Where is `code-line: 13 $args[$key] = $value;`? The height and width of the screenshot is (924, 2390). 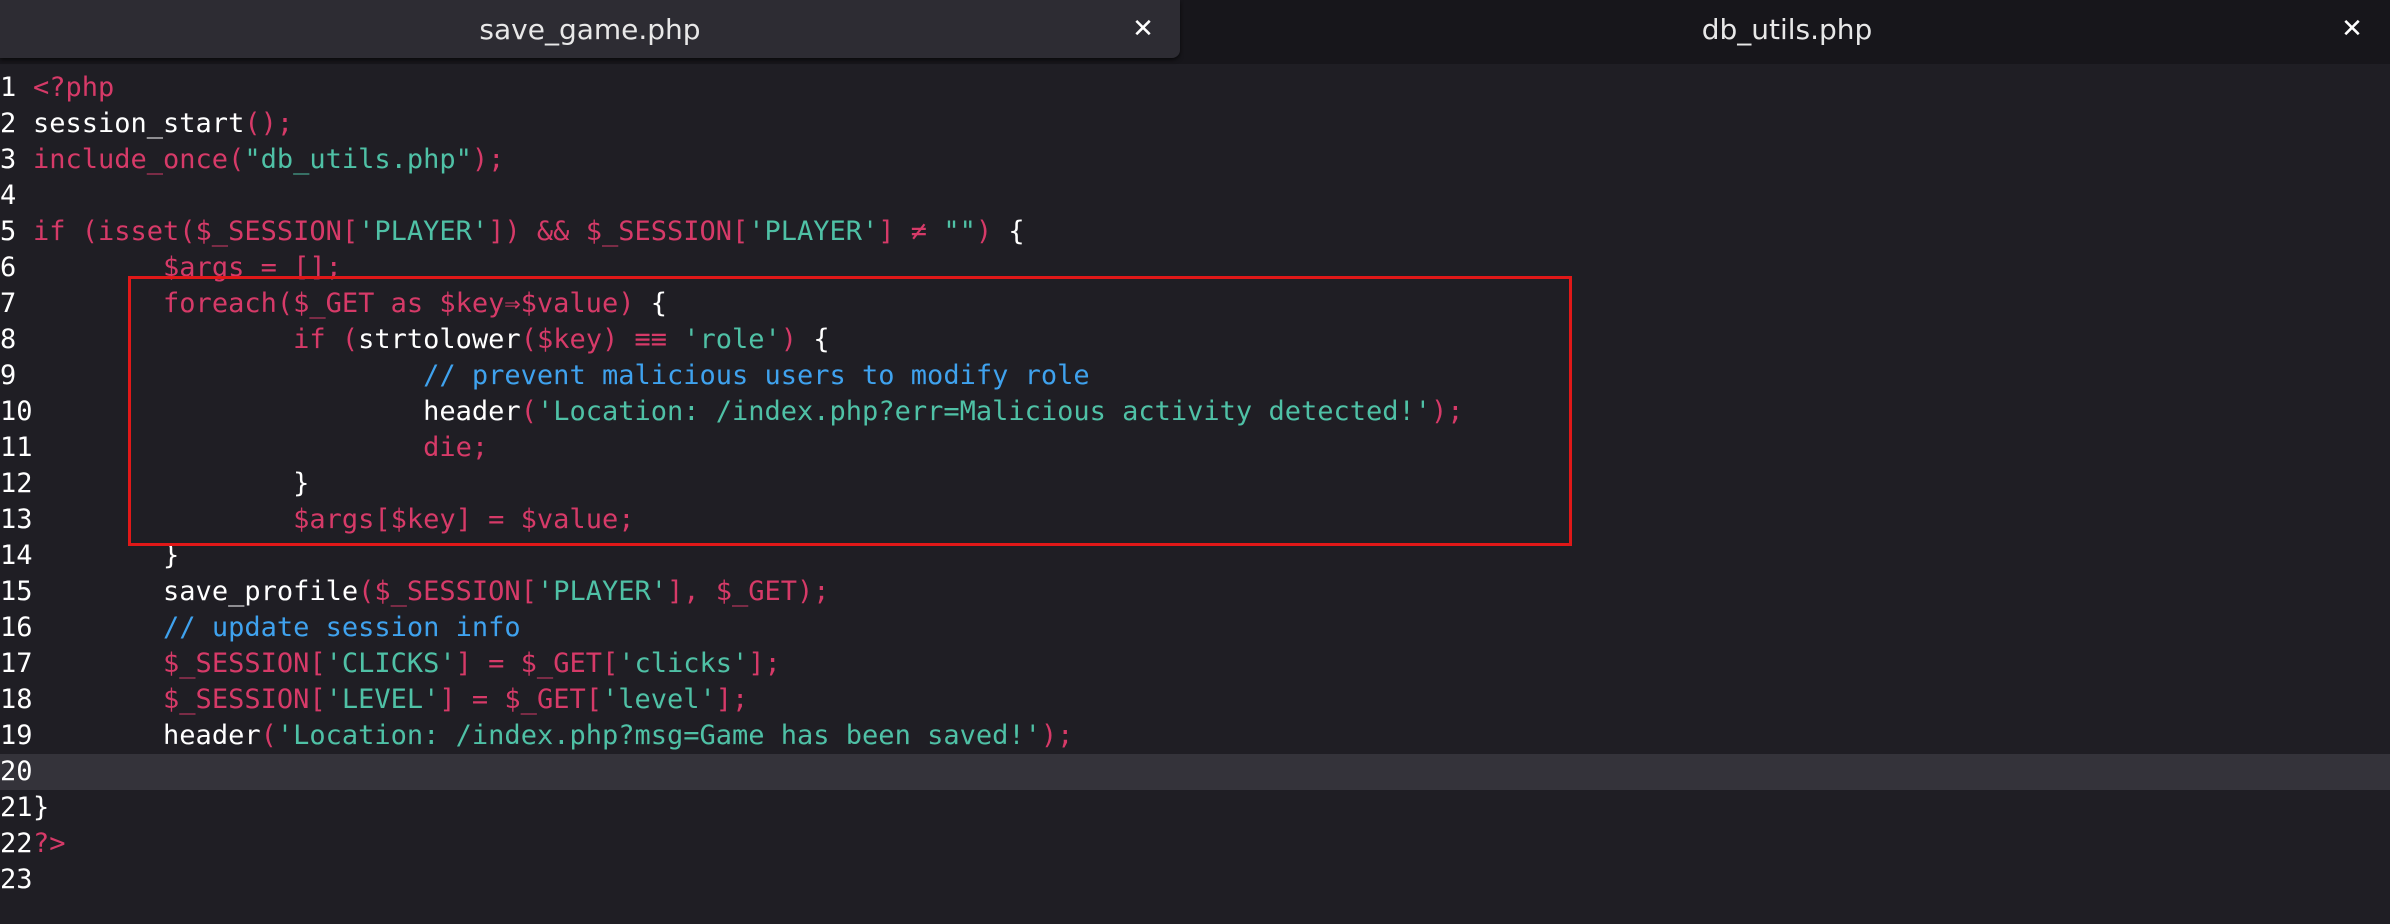
code-line: 13 $args[$key] = $value; is located at coordinates (1195, 520).